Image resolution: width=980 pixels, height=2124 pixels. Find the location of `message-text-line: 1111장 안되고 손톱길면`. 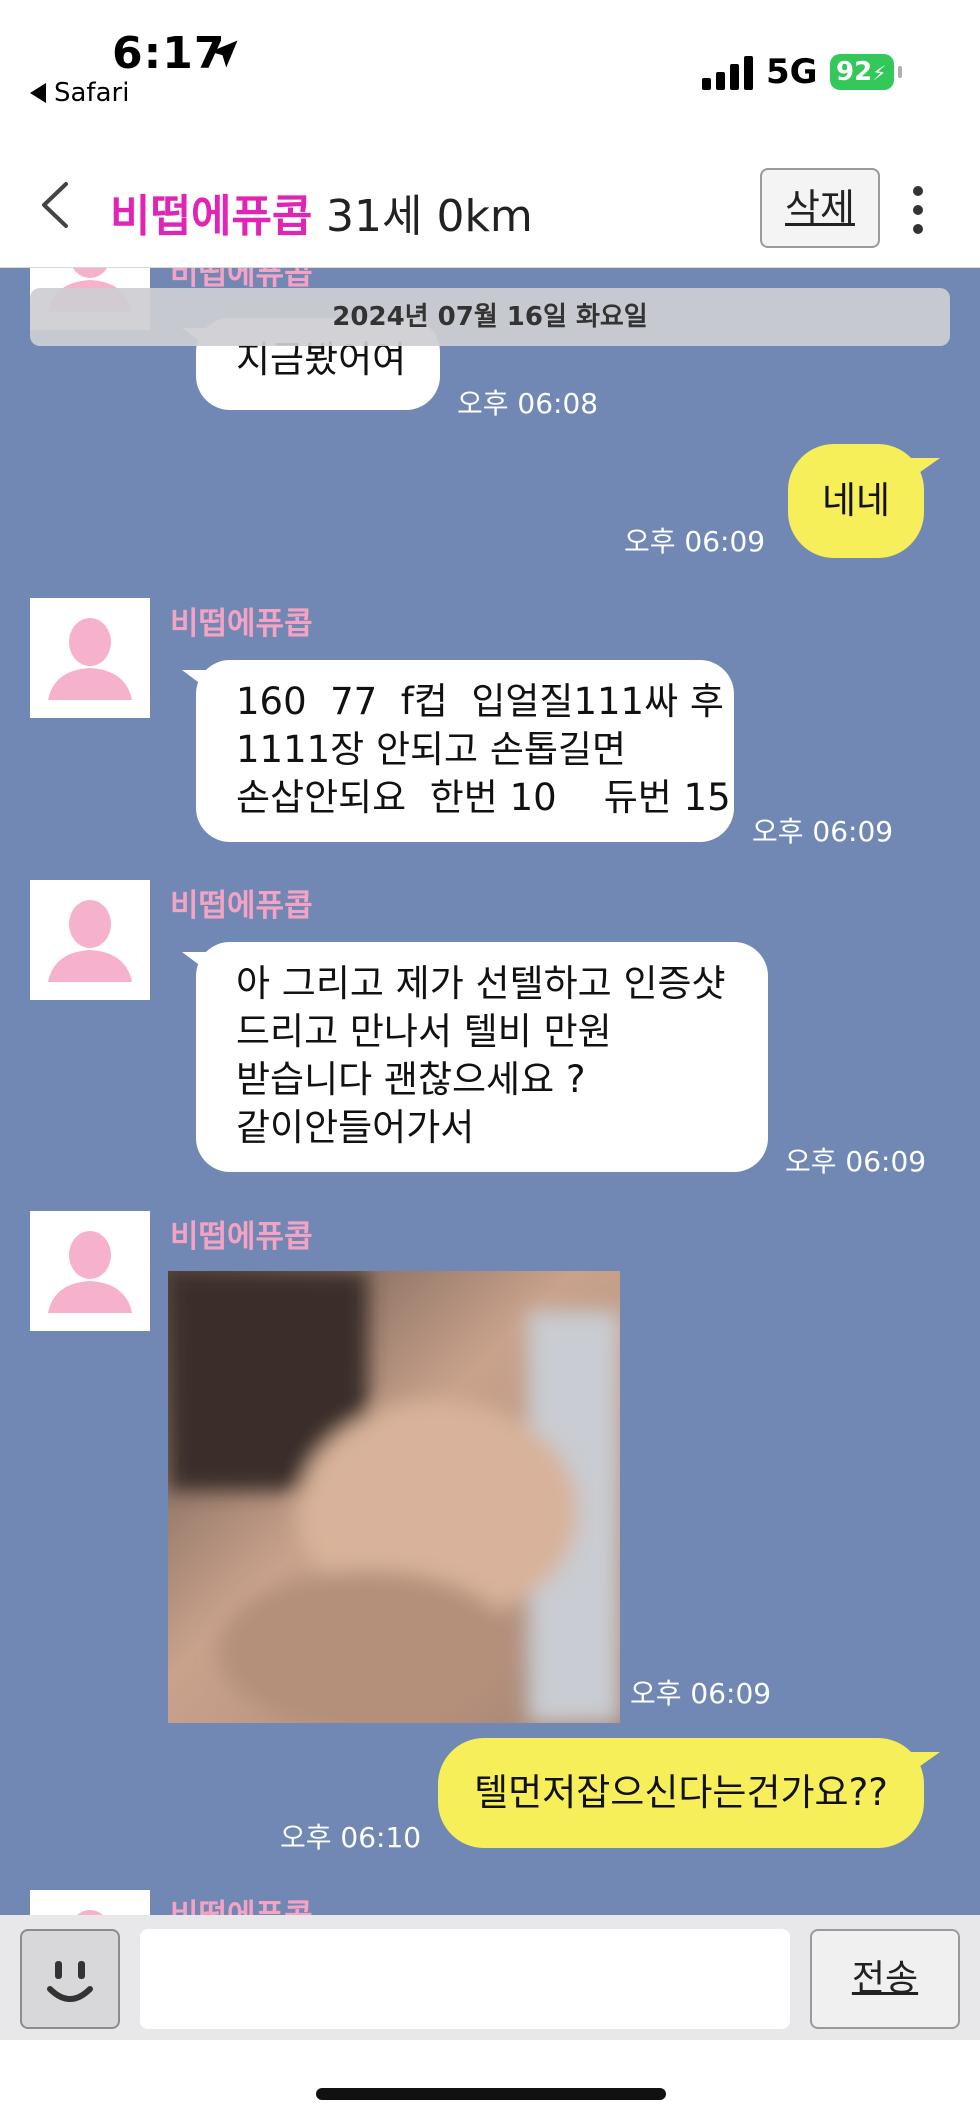

message-text-line: 1111장 안되고 손톱길면 is located at coordinates (431, 749).